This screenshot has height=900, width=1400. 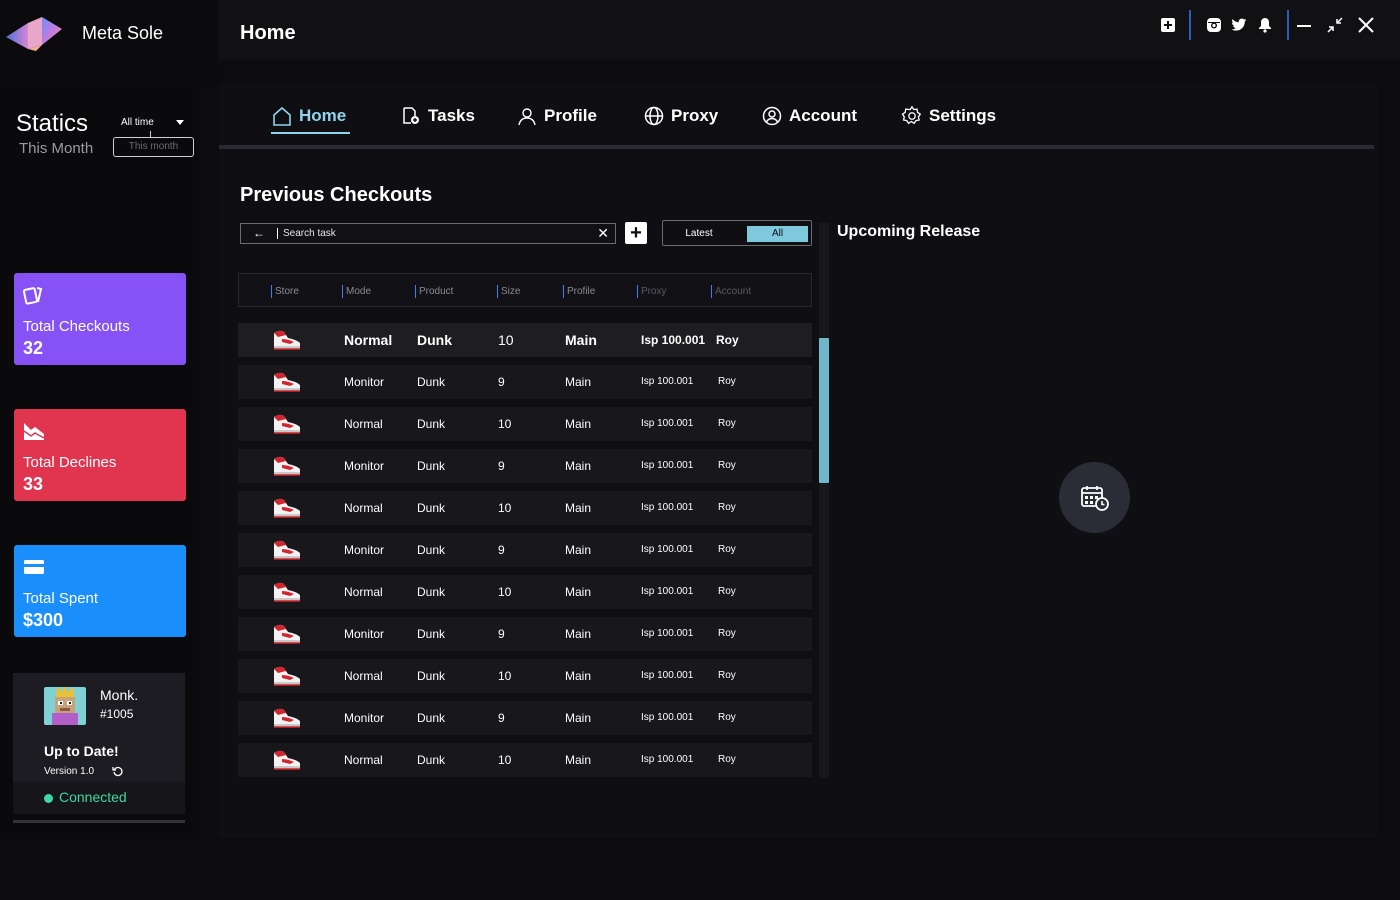 I want to click on tab-tasks: Tasks, so click(x=437, y=116).